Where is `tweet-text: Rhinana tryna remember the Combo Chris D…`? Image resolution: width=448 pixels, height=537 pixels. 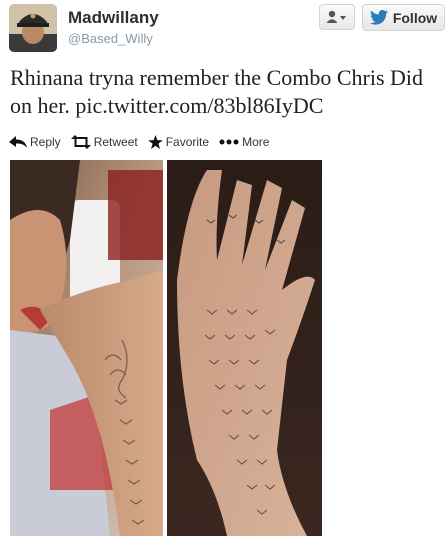 tweet-text: Rhinana tryna remember the Combo Chris D… is located at coordinates (225, 92).